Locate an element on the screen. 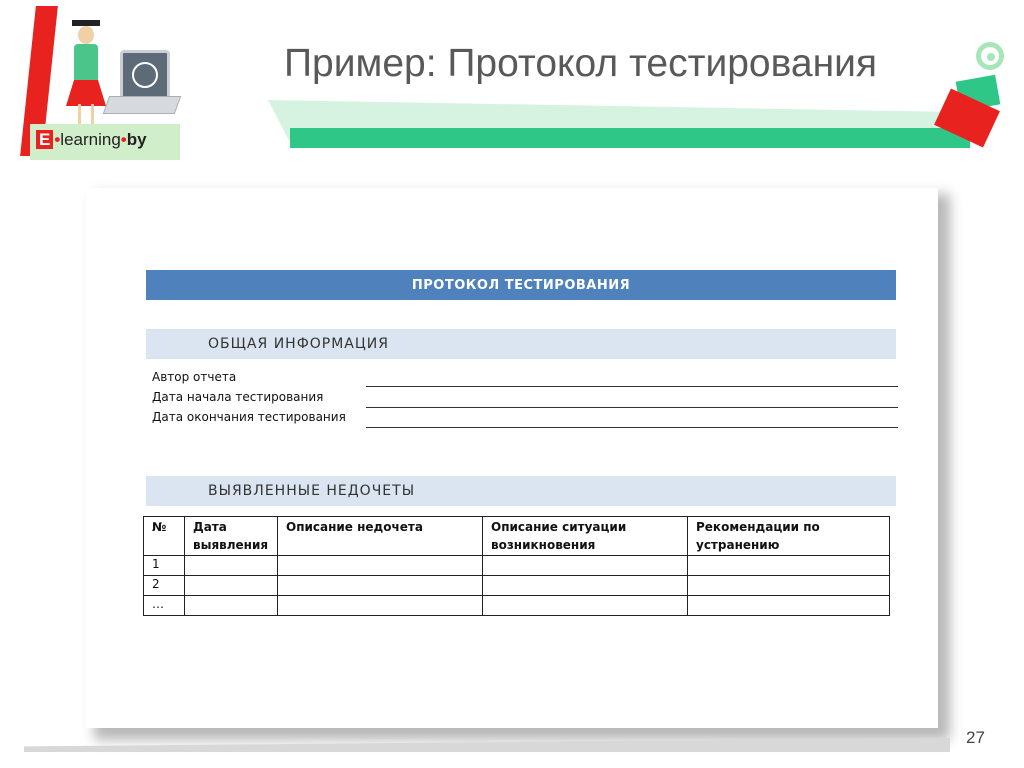 The height and width of the screenshot is (768, 1024). table-row: 2 is located at coordinates (516, 585).